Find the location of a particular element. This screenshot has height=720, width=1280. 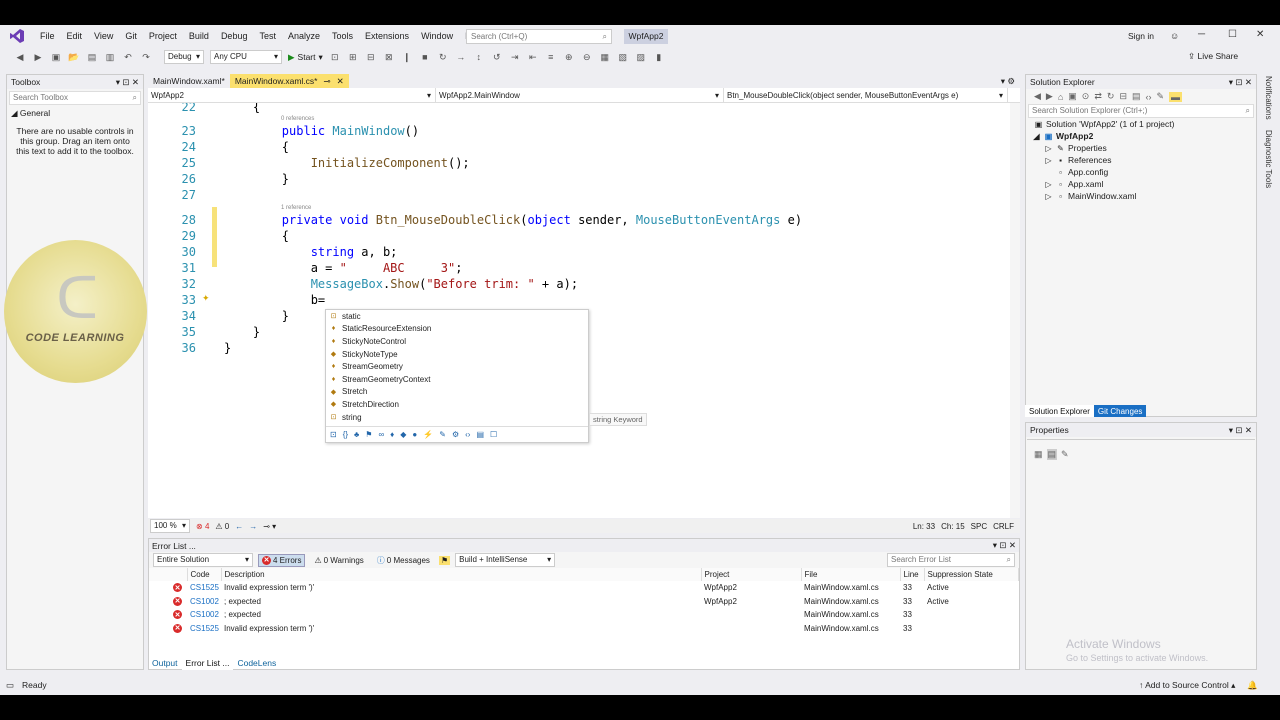

menu-item-edit: Edit is located at coordinates (75, 36).